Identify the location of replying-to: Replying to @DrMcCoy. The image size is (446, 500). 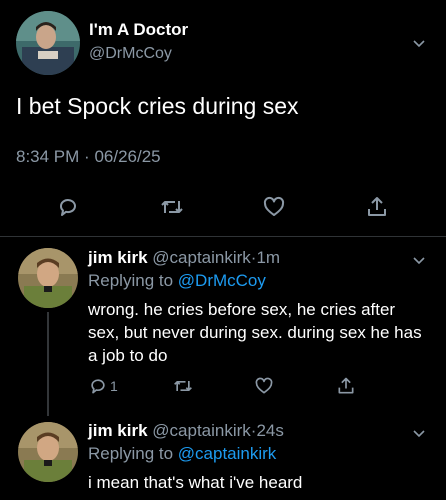
(177, 281).